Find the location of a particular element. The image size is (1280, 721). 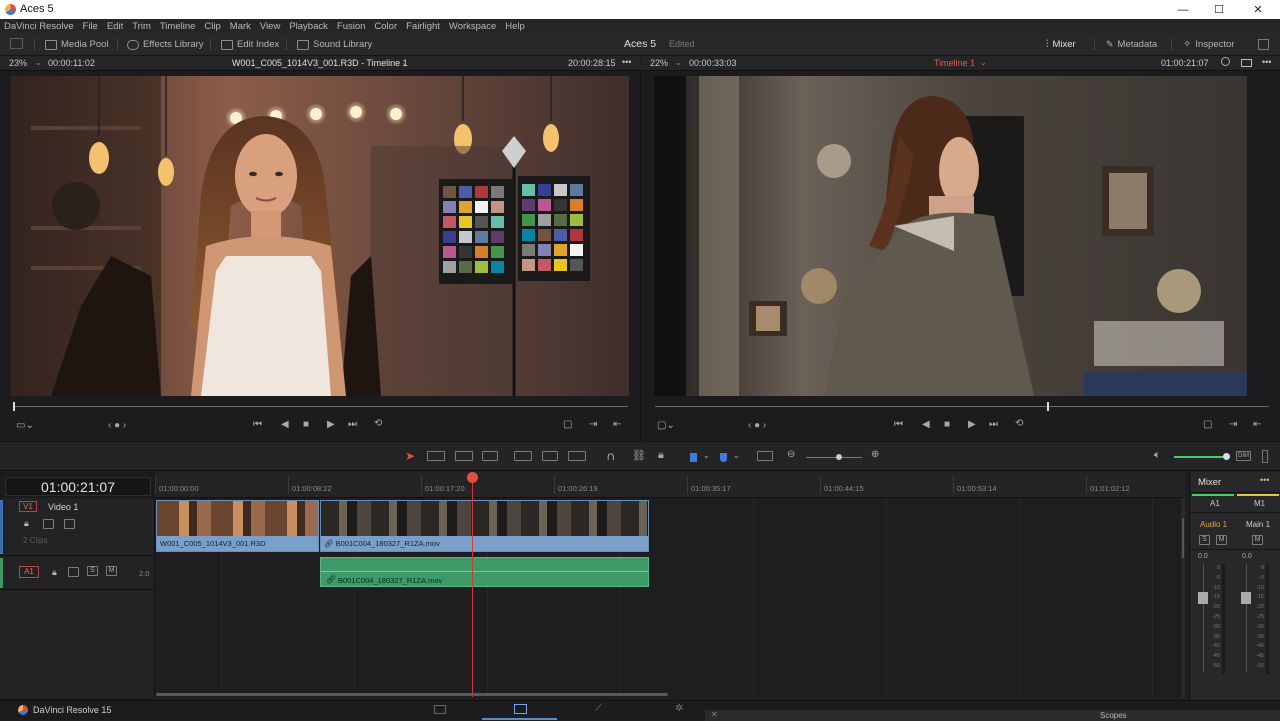

timeline-zoom: 22% is located at coordinates (659, 63).